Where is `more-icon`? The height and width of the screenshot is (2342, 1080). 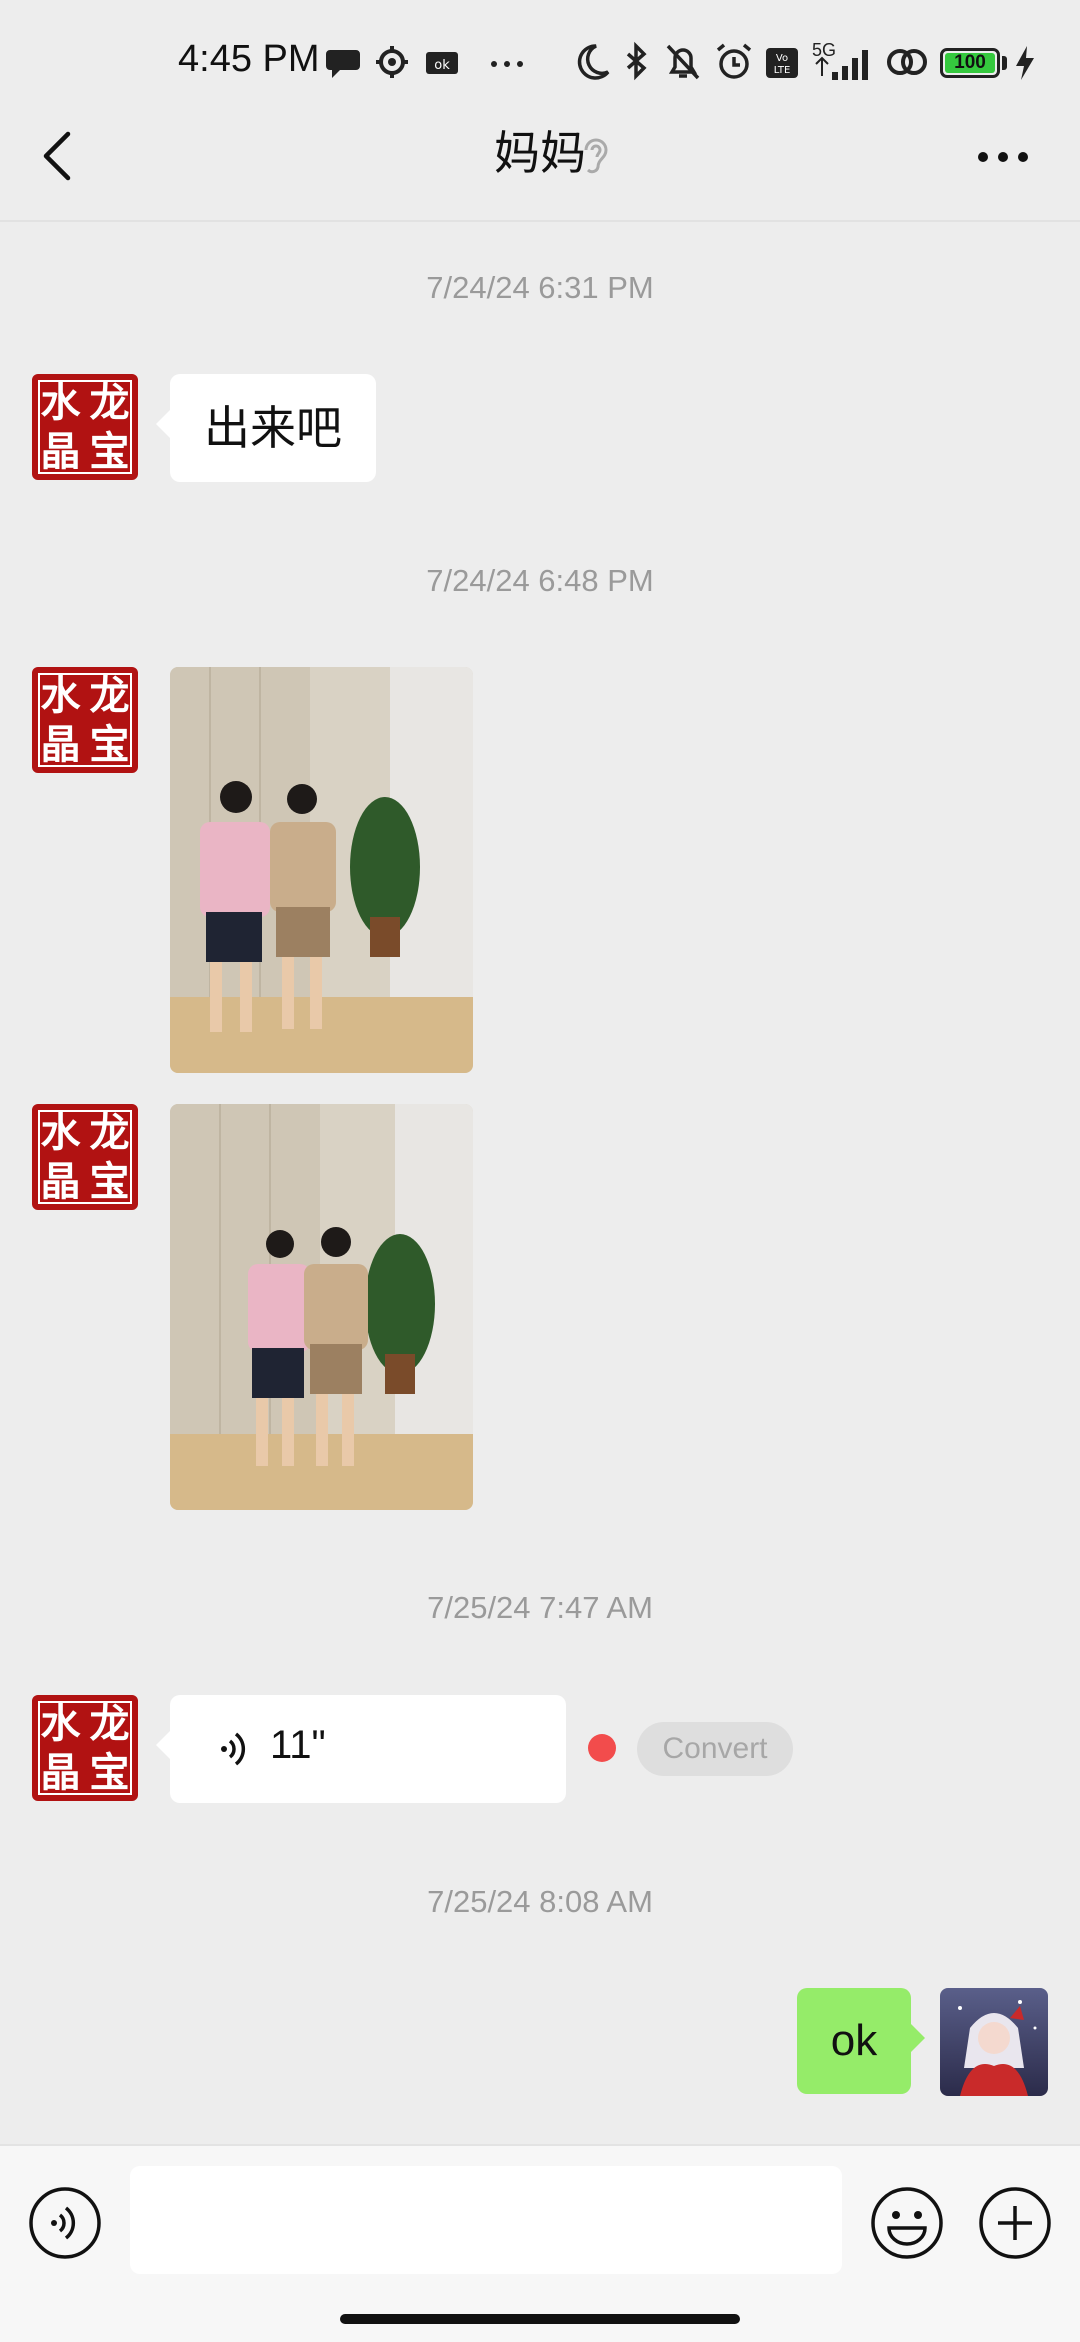
more-icon is located at coordinates (1003, 157).